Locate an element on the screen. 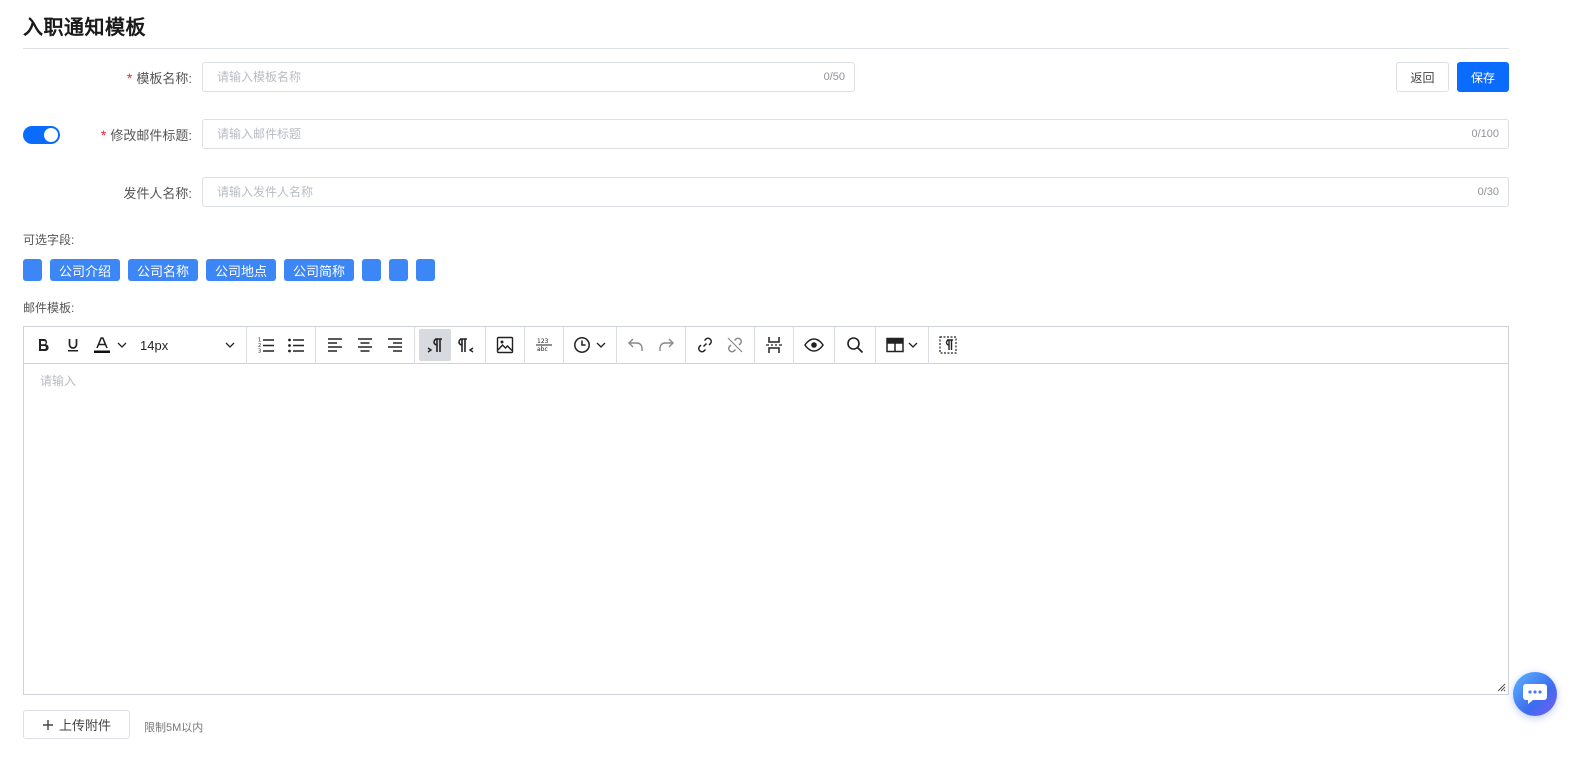 The height and width of the screenshot is (760, 1595). insert-image-button is located at coordinates (505, 345).